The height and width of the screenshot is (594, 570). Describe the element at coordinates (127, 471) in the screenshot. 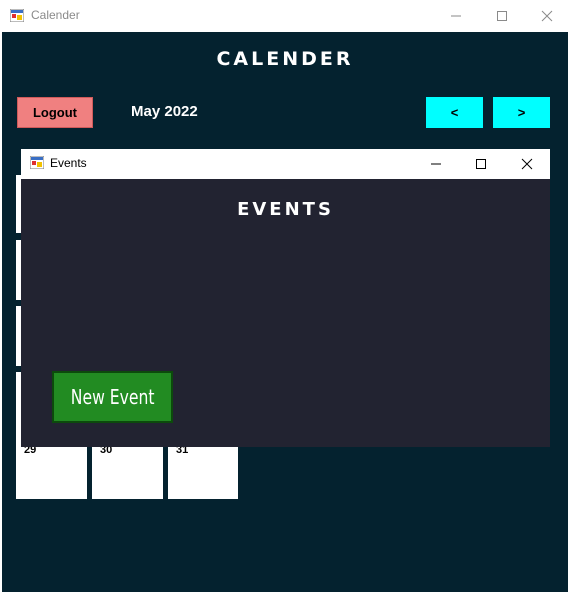

I see `day-cell-30: 30` at that location.